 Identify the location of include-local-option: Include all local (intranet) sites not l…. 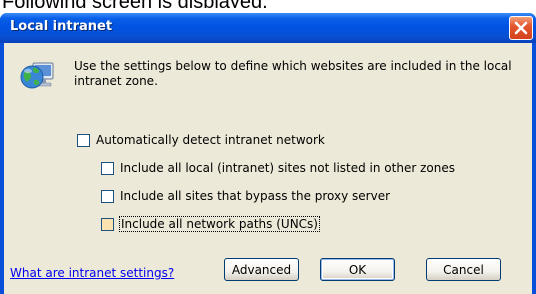
(278, 168).